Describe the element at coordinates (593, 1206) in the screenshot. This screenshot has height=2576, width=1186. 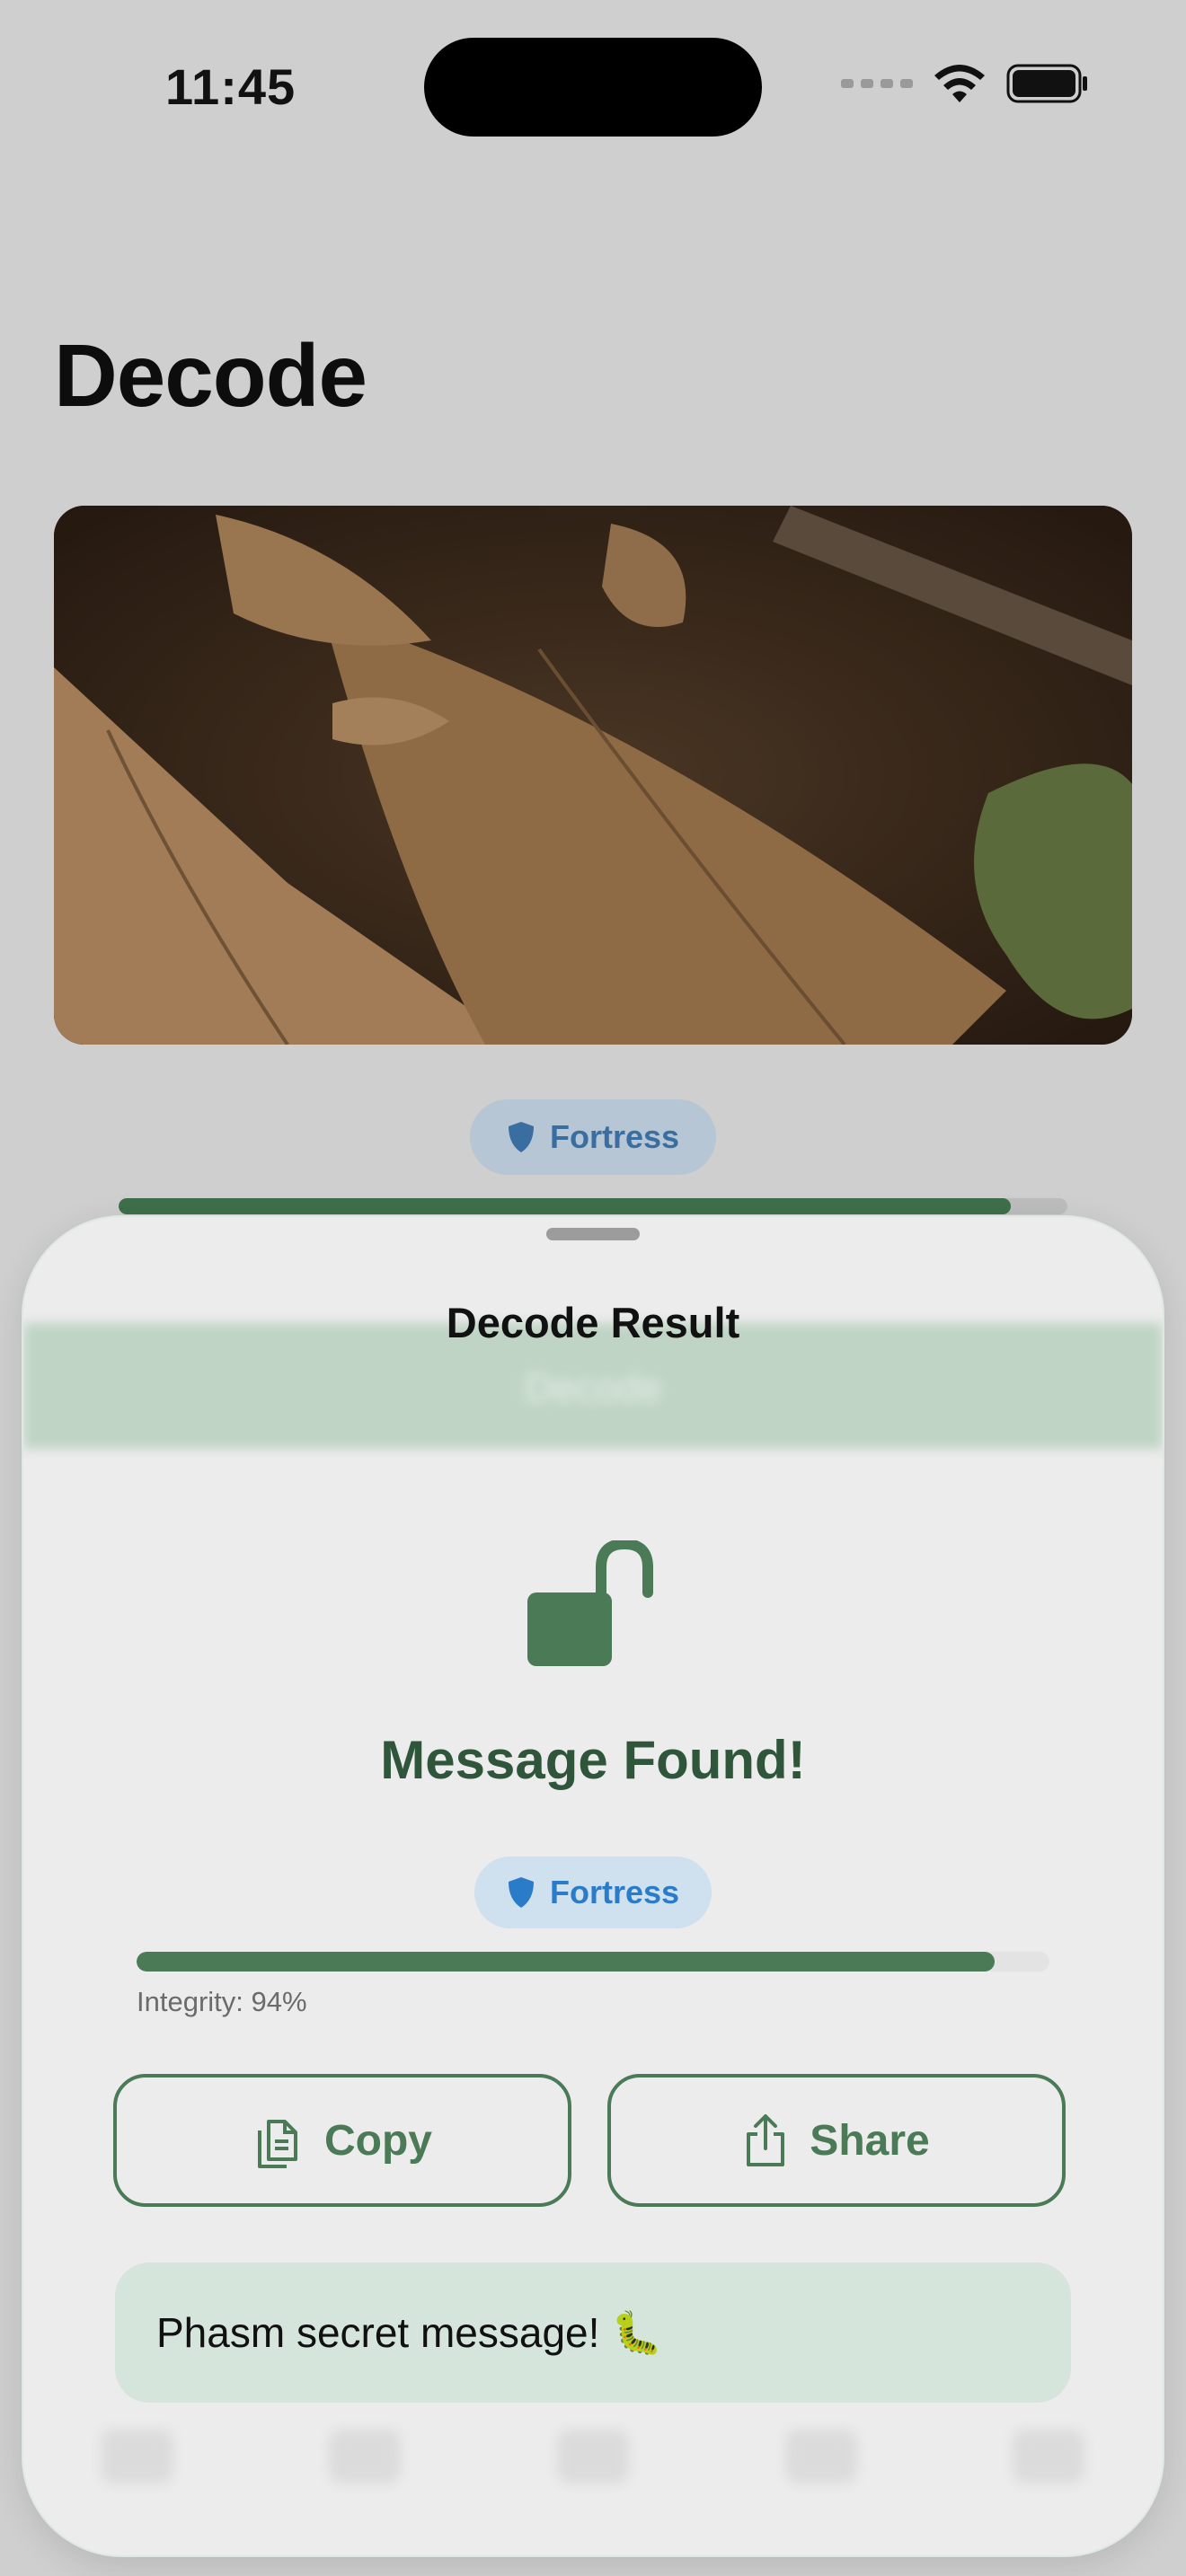
I see `background-integrity-bar` at that location.